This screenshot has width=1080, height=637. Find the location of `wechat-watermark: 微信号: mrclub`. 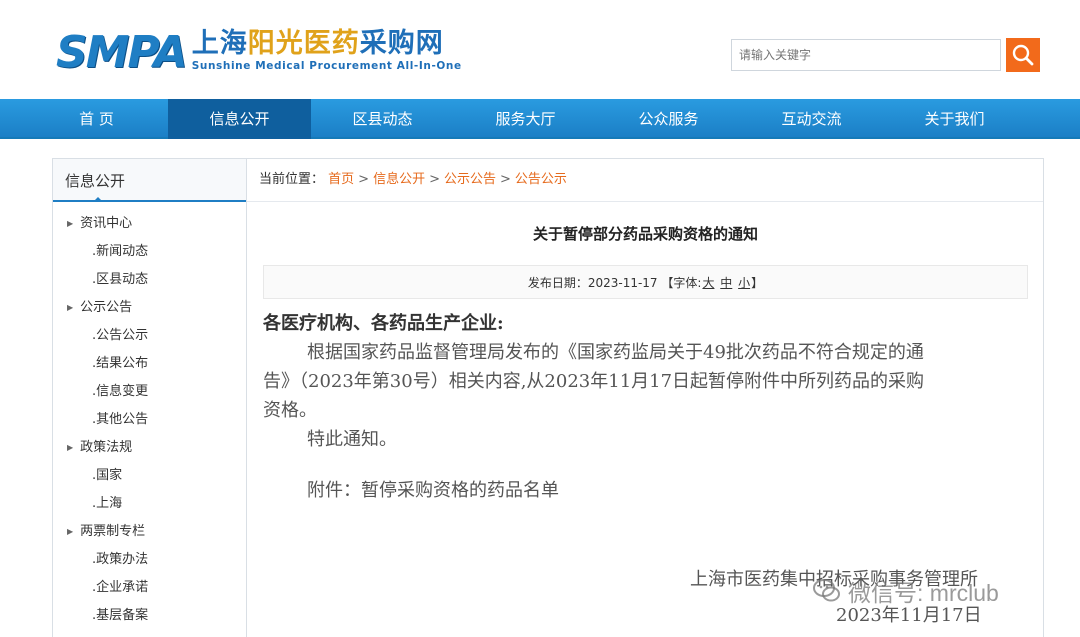

wechat-watermark: 微信号: mrclub is located at coordinates (905, 591).